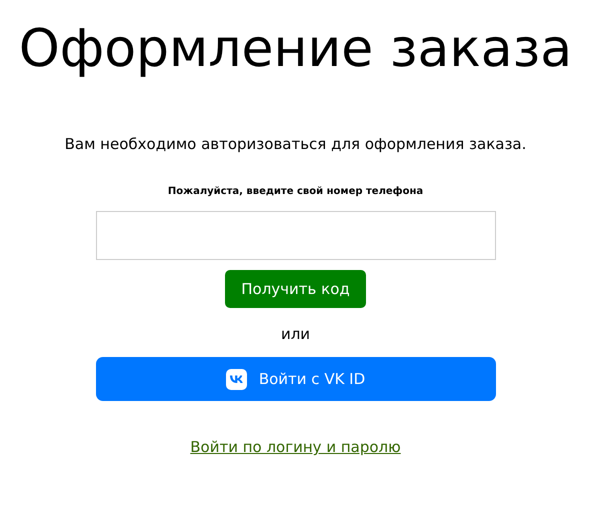 Image resolution: width=591 pixels, height=529 pixels. I want to click on page-title: Оформление заказа, so click(295, 49).